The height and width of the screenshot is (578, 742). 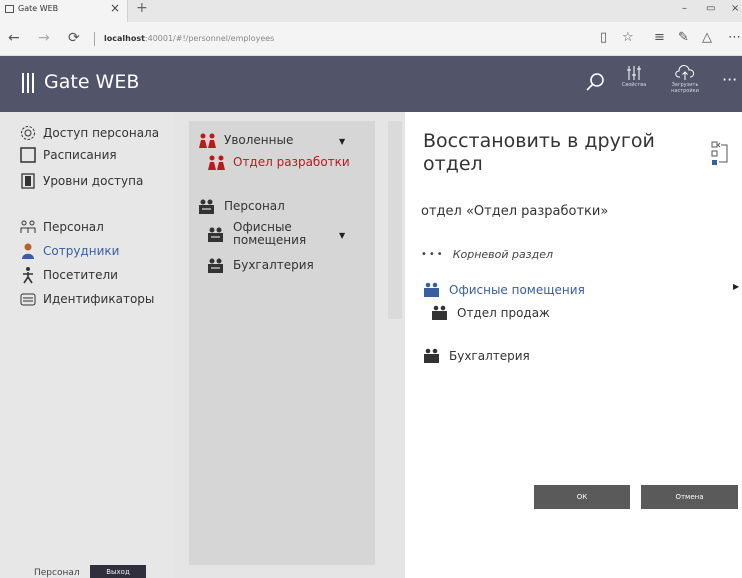 What do you see at coordinates (736, 286) in the screenshot?
I see `expand-arrow-icon: ▶` at bounding box center [736, 286].